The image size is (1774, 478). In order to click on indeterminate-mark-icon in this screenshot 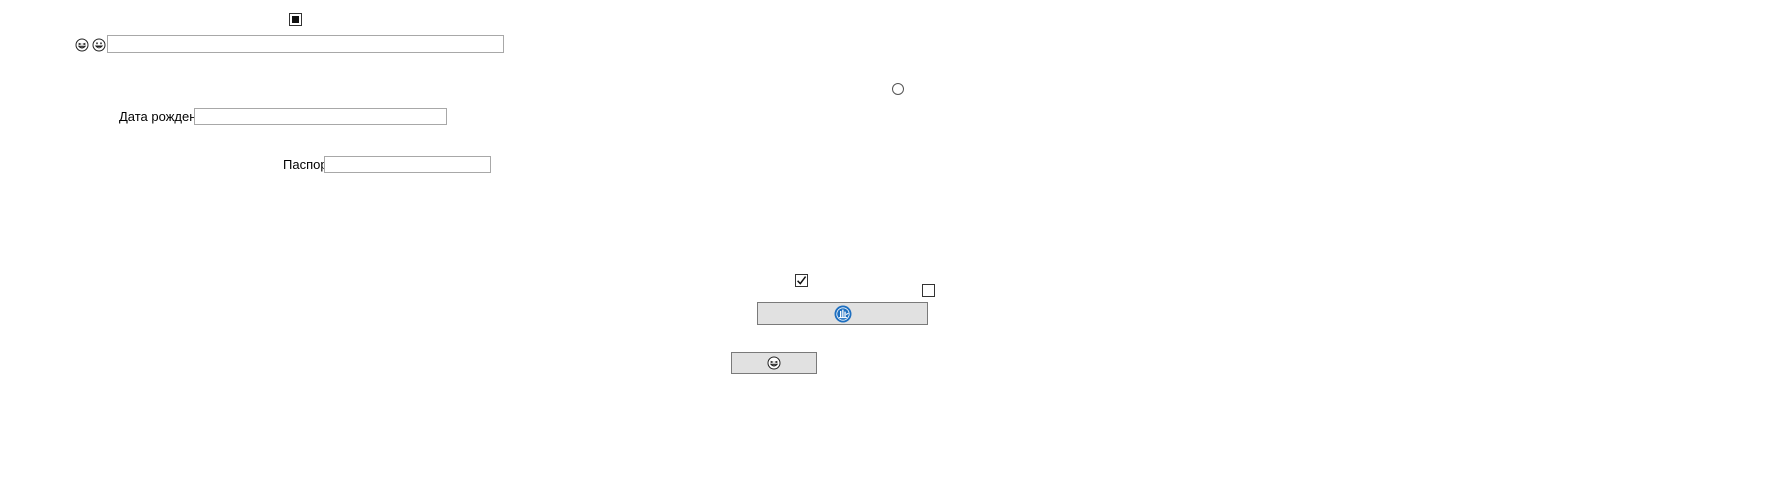, I will do `click(295, 19)`.